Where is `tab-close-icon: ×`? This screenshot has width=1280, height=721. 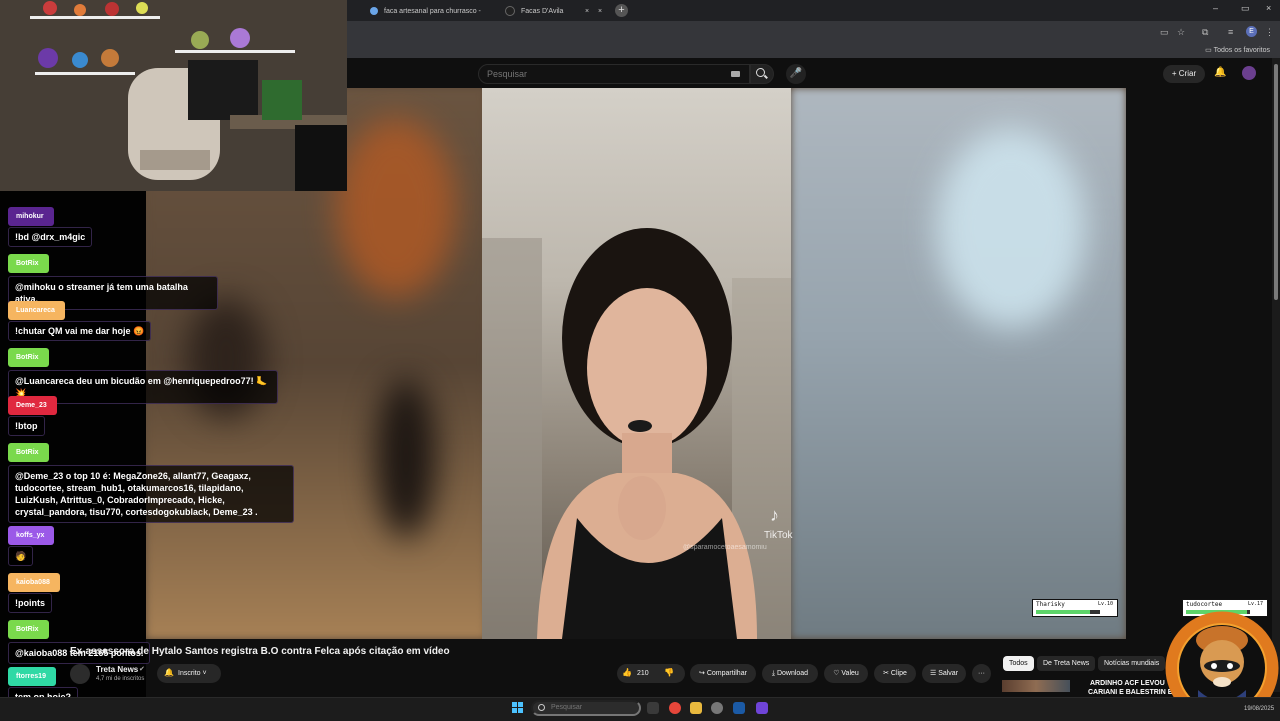 tab-close-icon: × is located at coordinates (605, 11).